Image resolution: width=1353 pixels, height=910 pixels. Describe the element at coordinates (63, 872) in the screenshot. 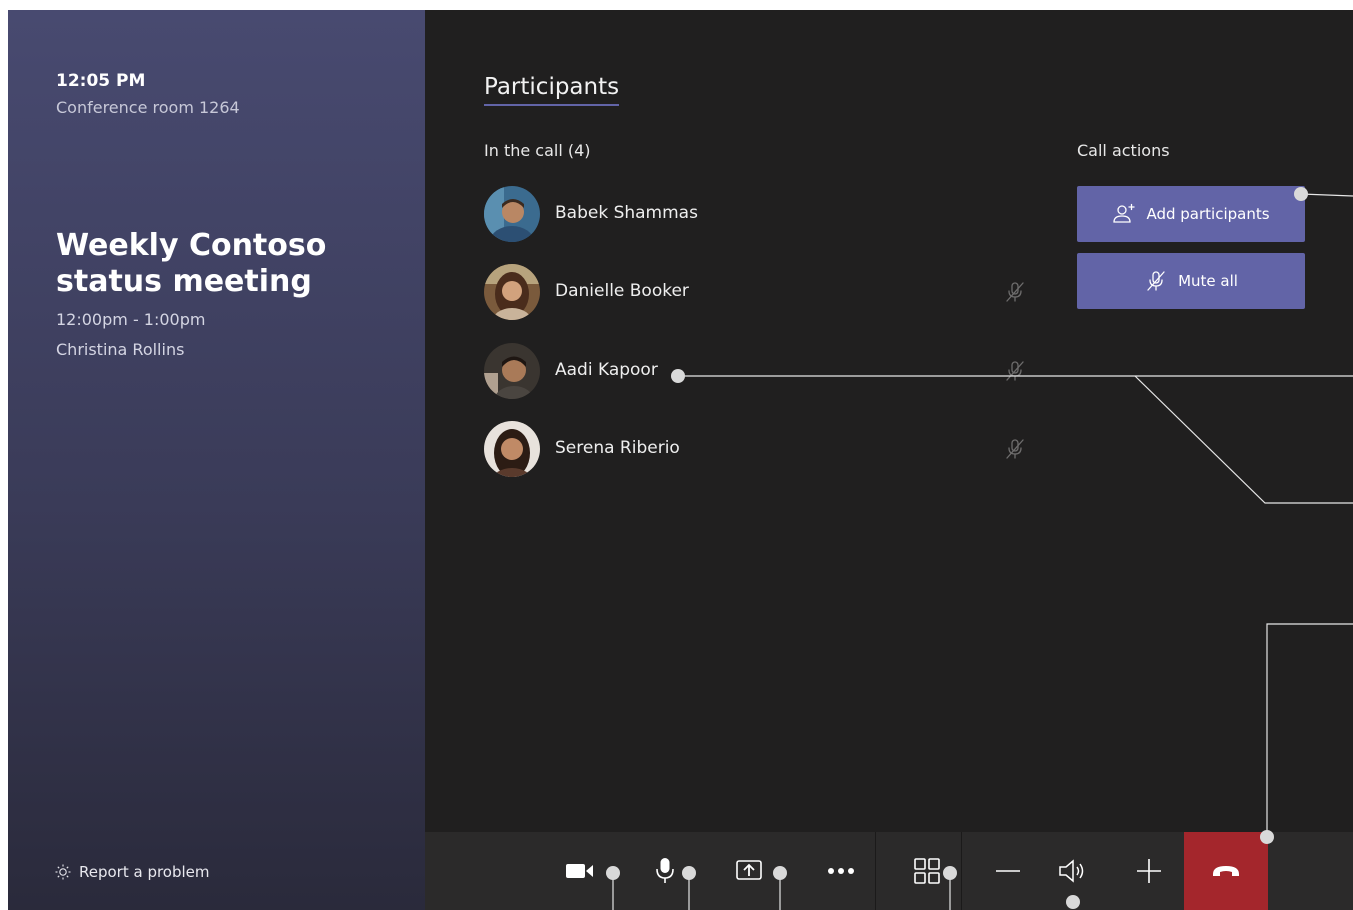

I see `lightbulb-icon` at that location.